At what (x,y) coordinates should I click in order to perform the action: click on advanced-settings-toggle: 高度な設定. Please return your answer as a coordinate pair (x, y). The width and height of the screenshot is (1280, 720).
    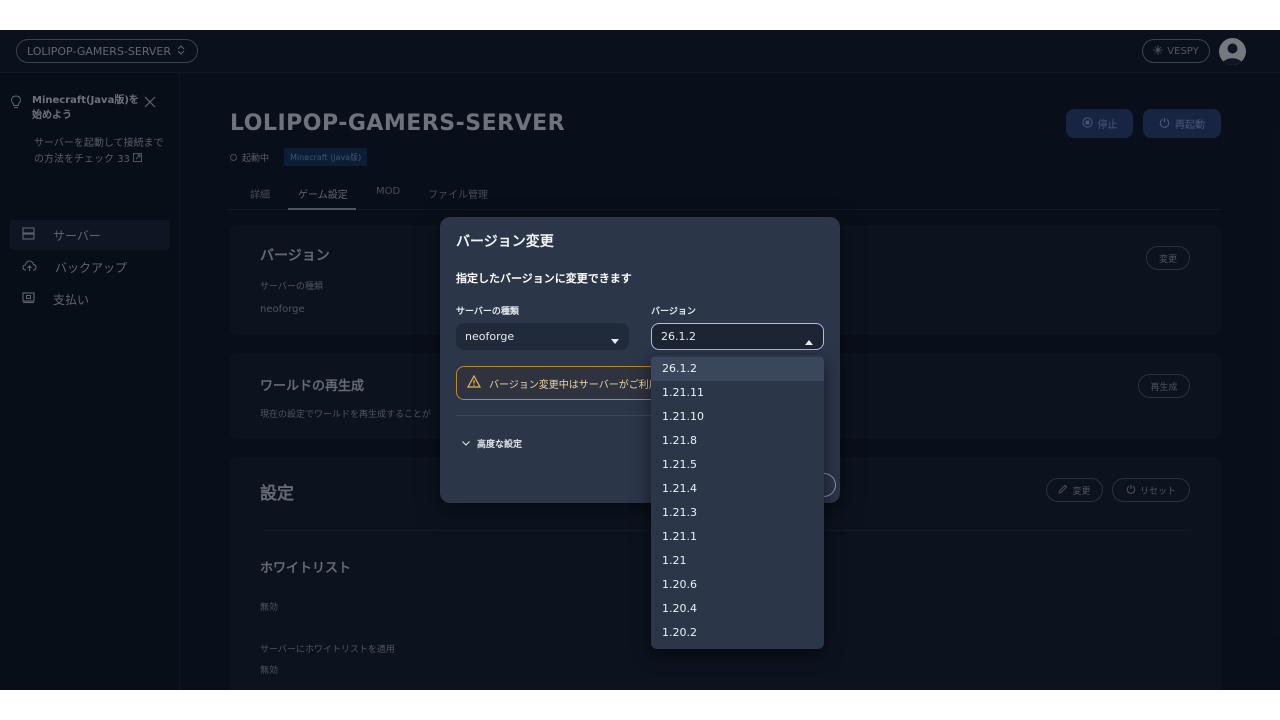
    Looking at the image, I should click on (492, 443).